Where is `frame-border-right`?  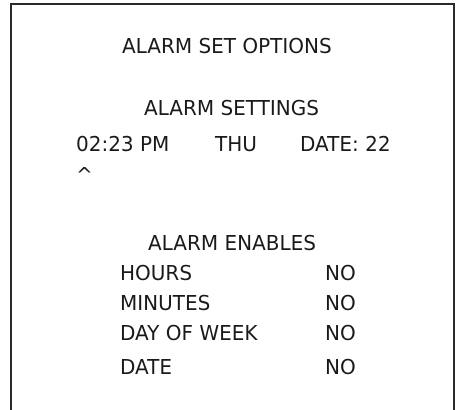 frame-border-right is located at coordinates (454, 206).